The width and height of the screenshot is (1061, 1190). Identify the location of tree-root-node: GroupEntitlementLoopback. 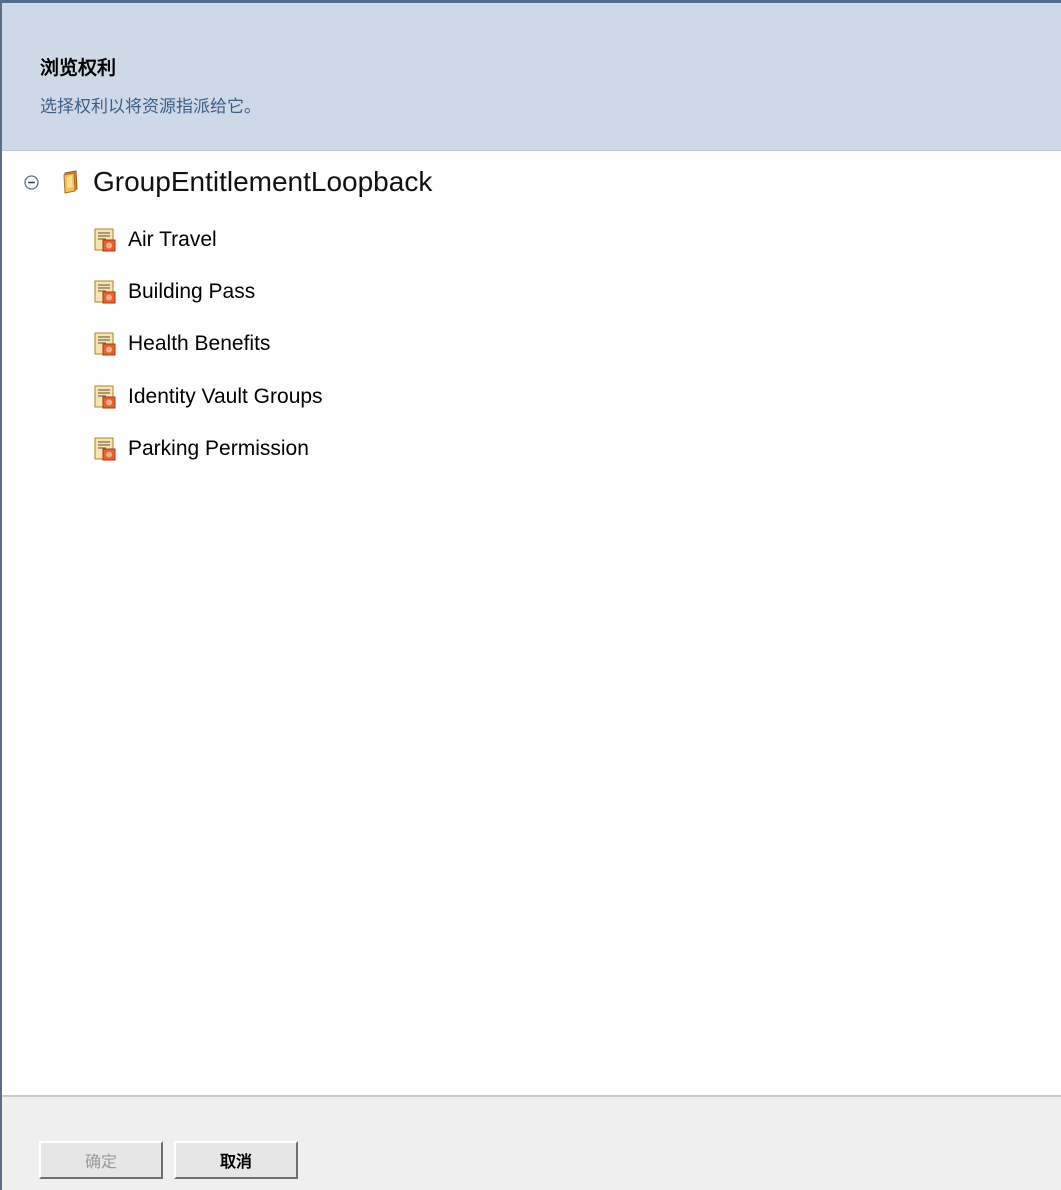
(228, 182).